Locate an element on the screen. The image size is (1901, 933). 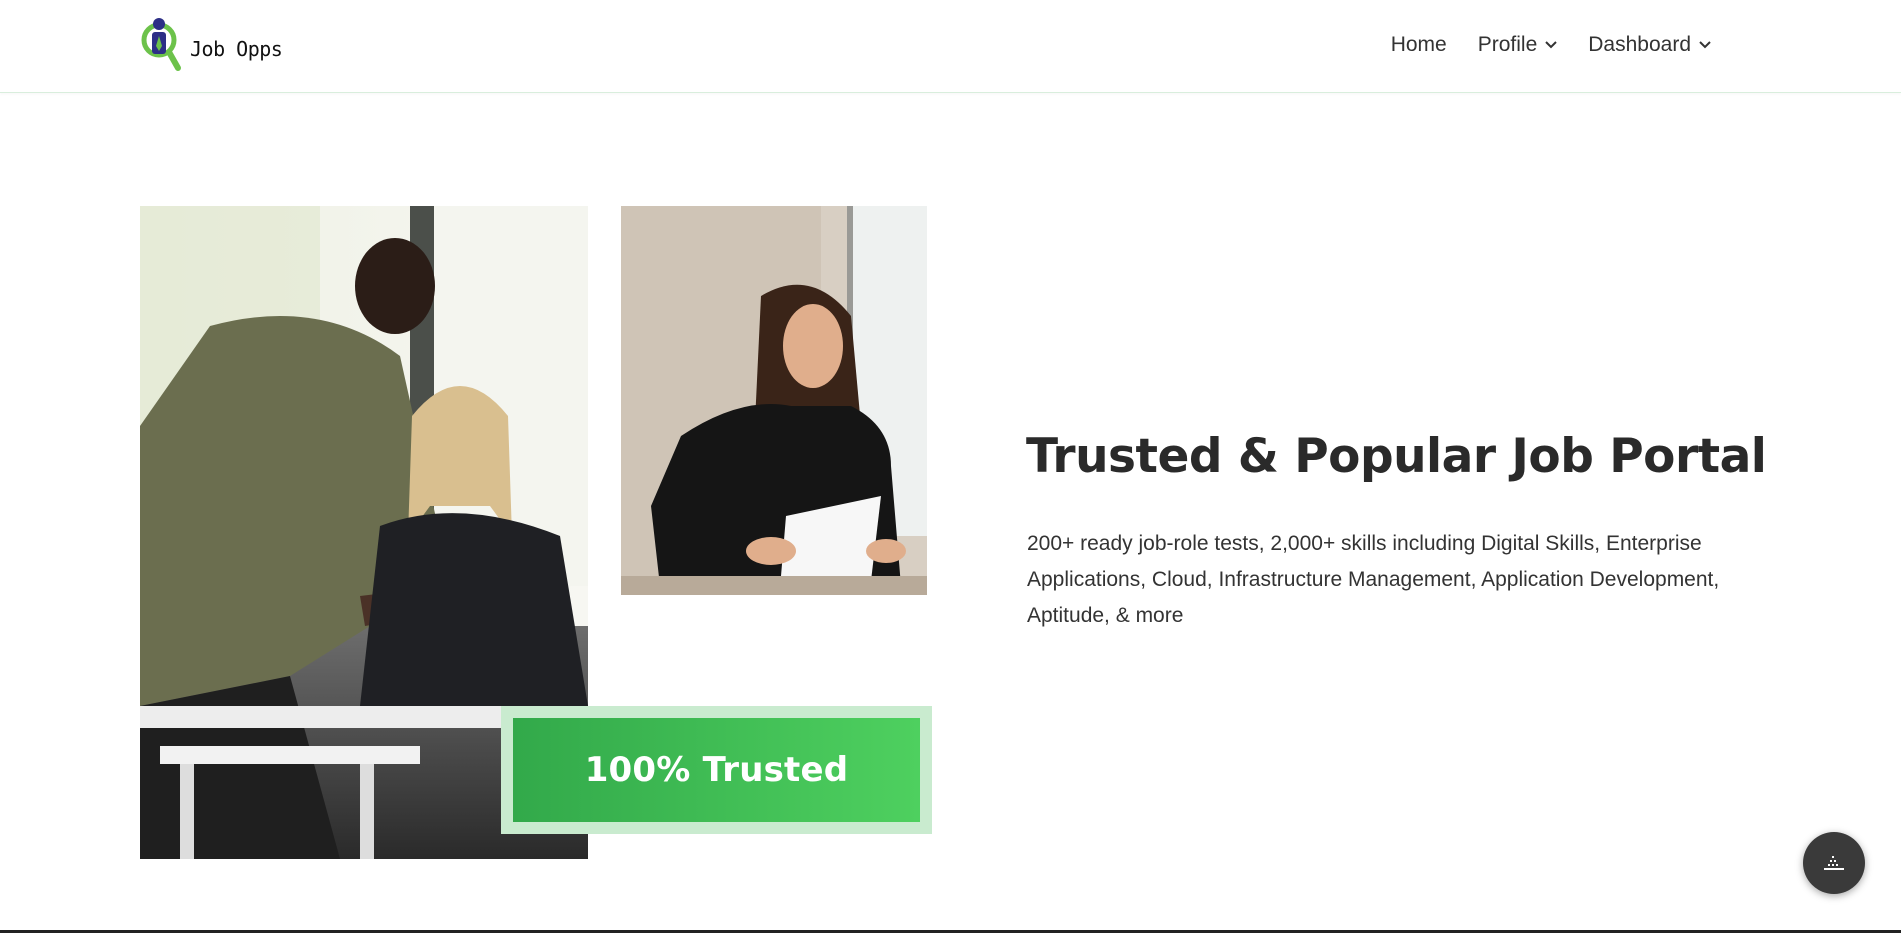
brand-logo: Job Opps is located at coordinates (210, 45).